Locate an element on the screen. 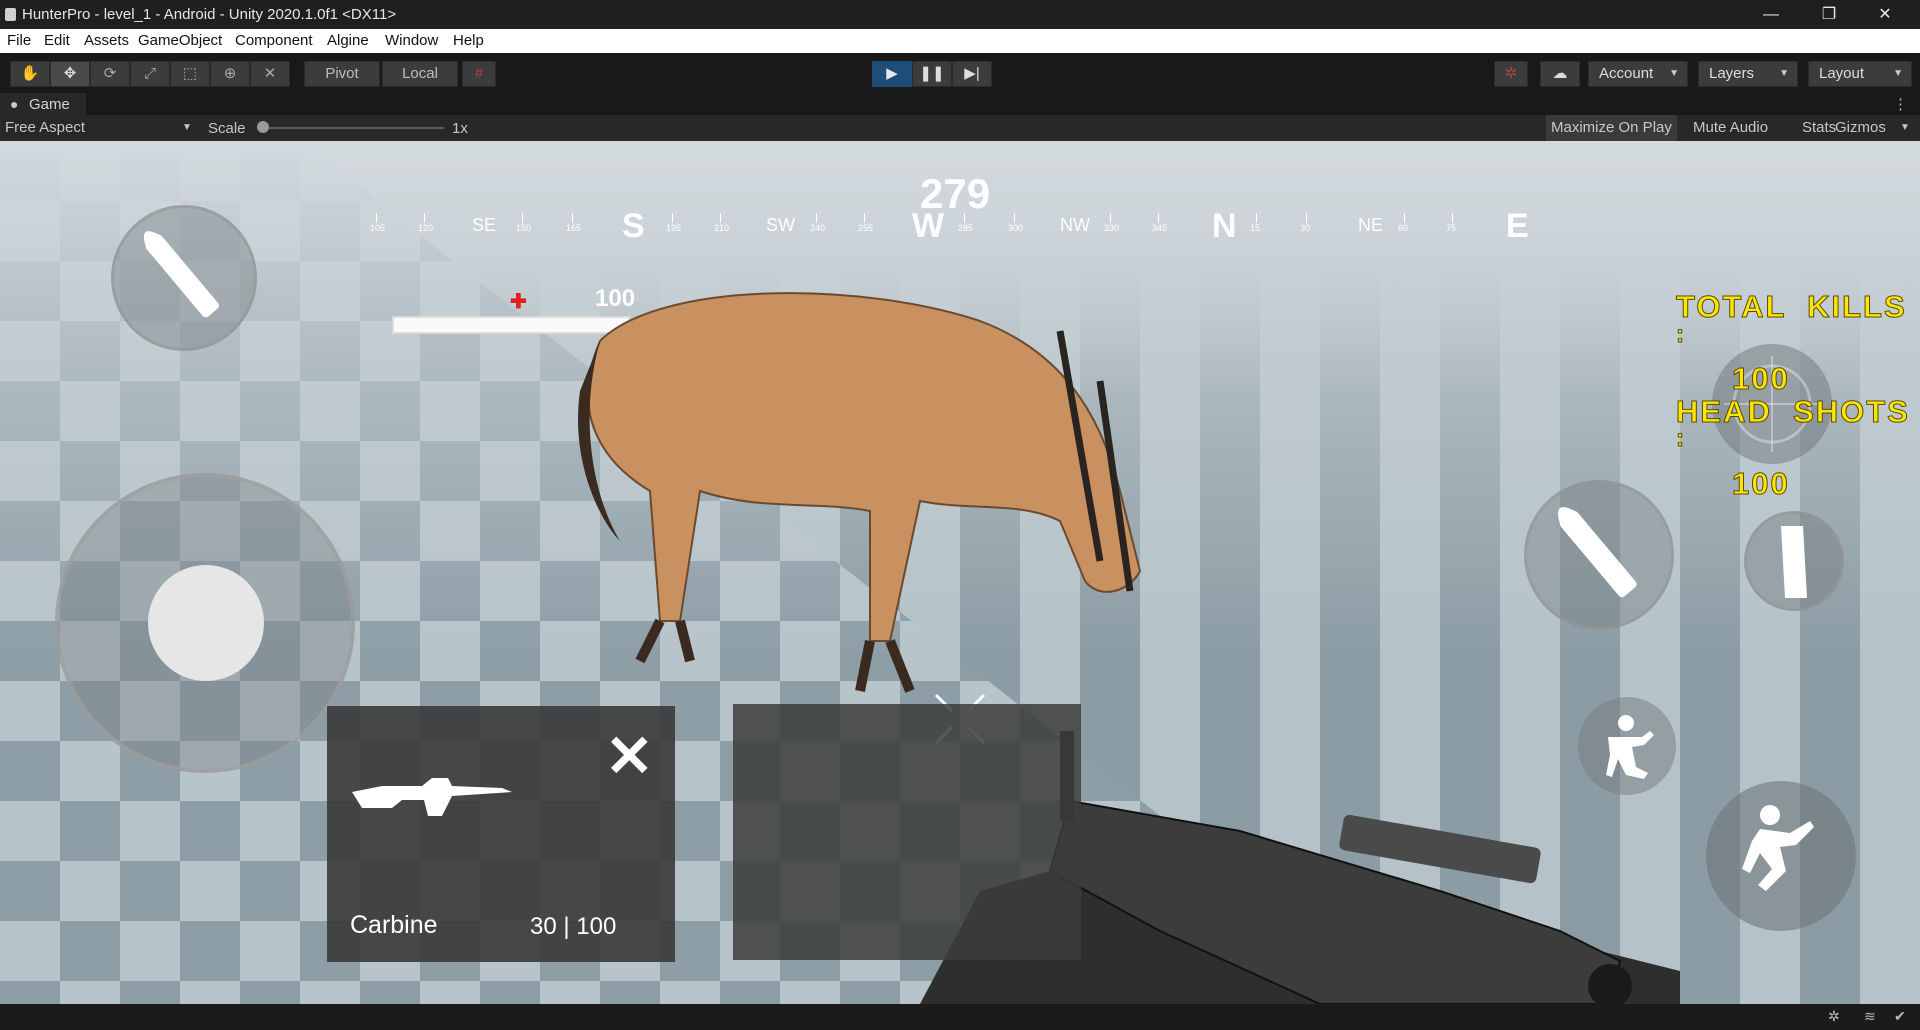  compass-tick: 120 is located at coordinates (425, 223).